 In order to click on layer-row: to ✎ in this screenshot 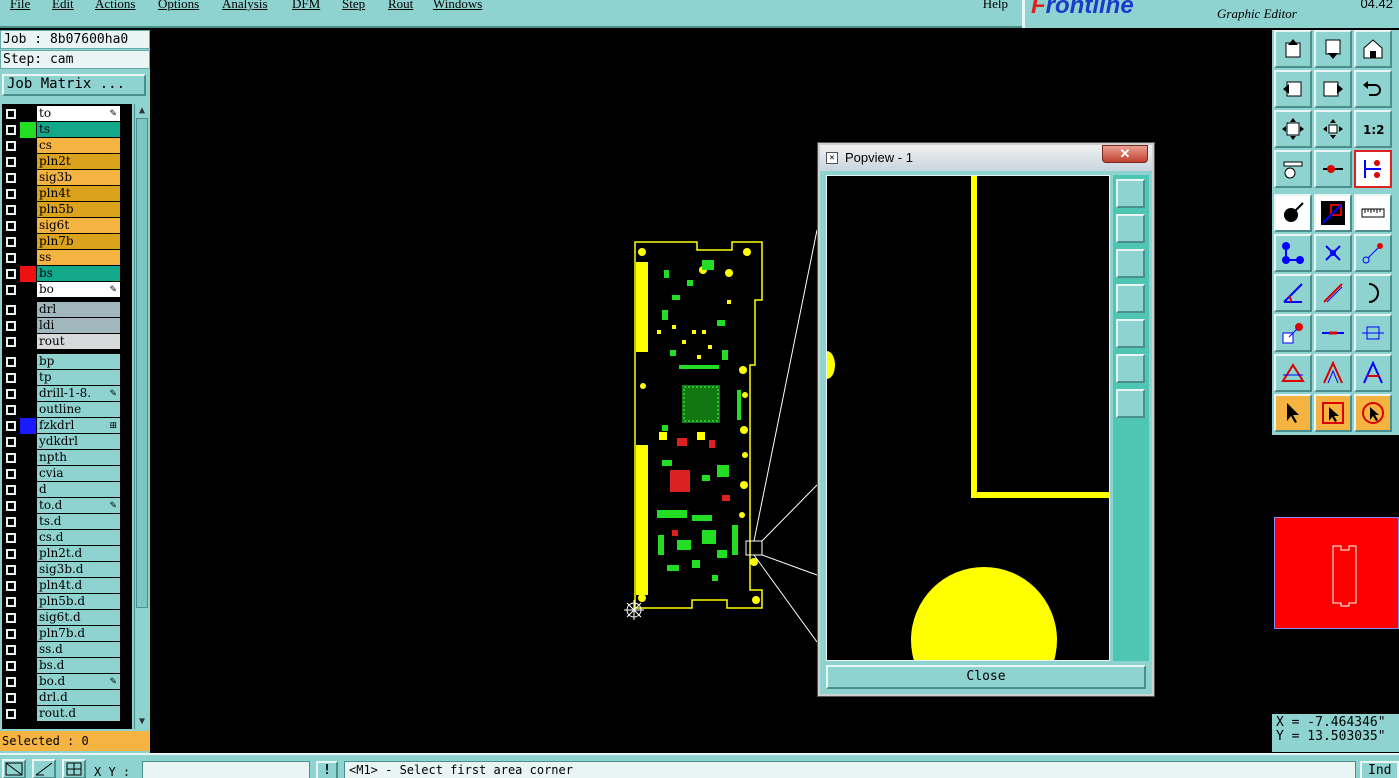, I will do `click(62, 114)`.